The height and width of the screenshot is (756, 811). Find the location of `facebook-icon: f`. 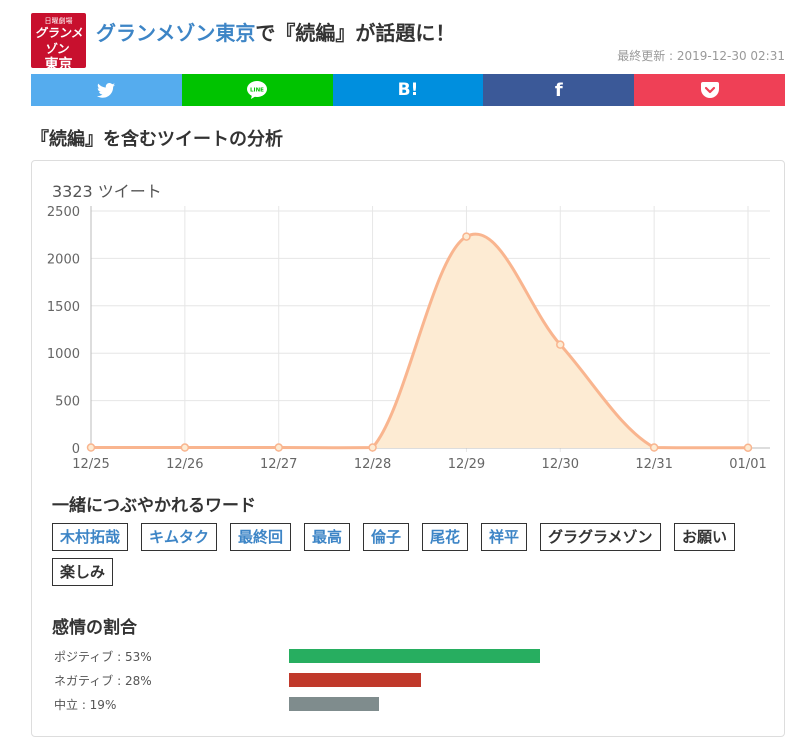

facebook-icon: f is located at coordinates (558, 90).